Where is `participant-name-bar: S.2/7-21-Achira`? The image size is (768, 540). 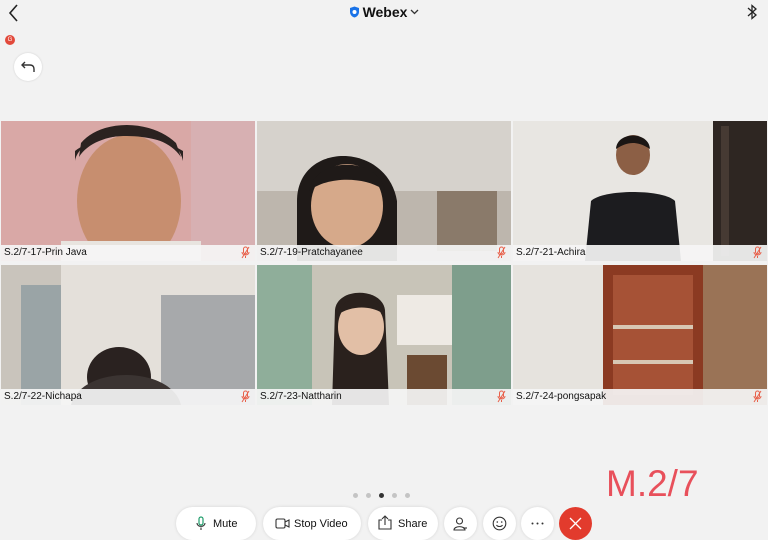
participant-name-bar: S.2/7-21-Achira is located at coordinates (640, 253).